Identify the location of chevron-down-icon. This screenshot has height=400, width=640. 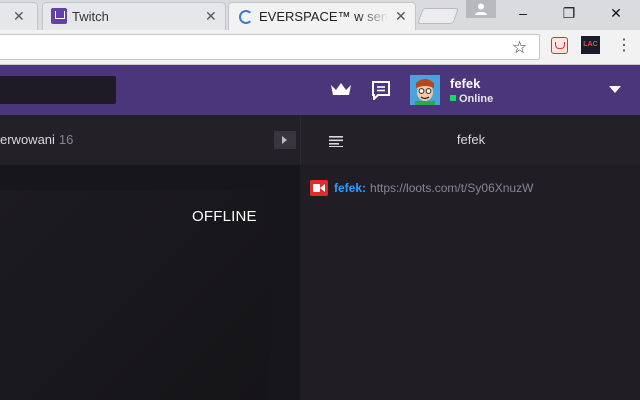
(615, 89).